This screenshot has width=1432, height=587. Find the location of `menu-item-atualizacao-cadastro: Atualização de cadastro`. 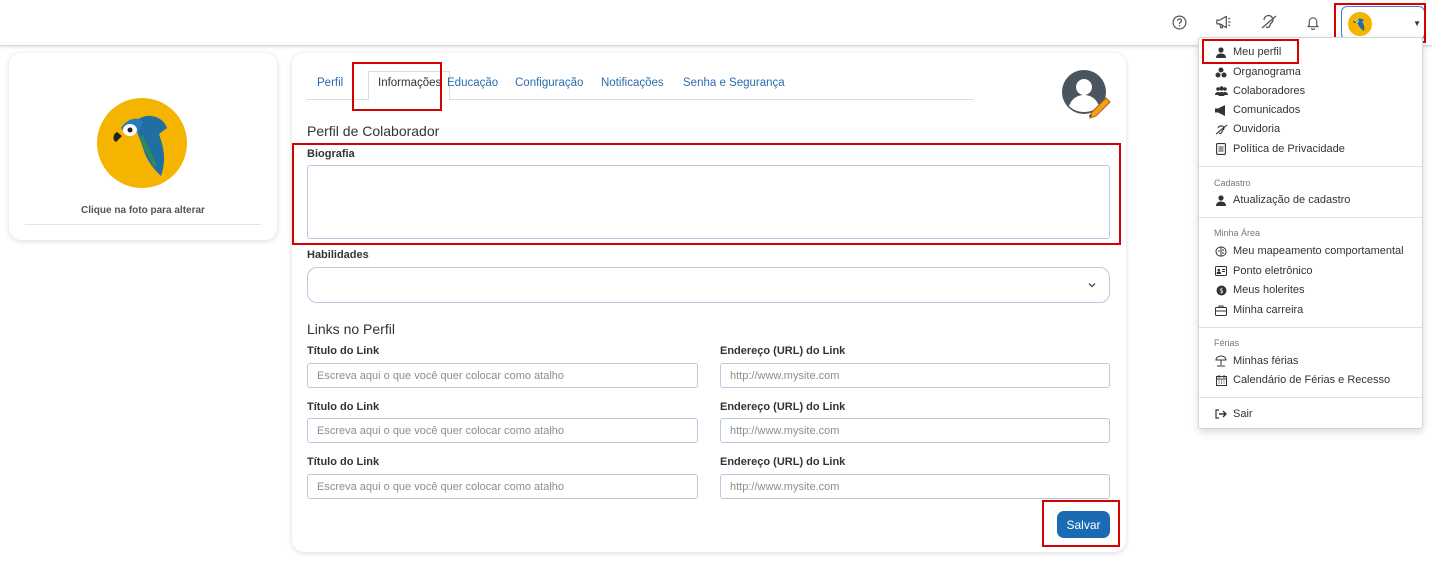

menu-item-atualizacao-cadastro: Atualização de cadastro is located at coordinates (1282, 200).